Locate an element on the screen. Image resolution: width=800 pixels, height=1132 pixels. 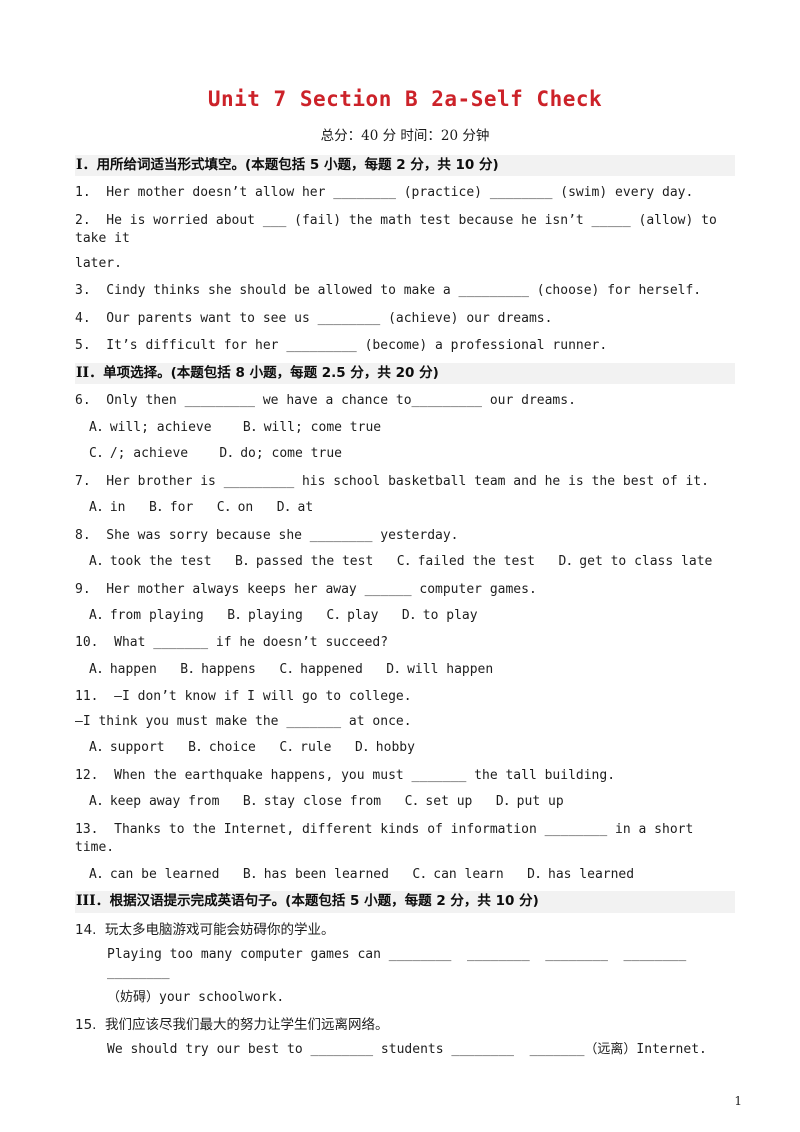
question-14-answer-line-2: （妨碍）your schoolwork. is located at coordinates (196, 997).